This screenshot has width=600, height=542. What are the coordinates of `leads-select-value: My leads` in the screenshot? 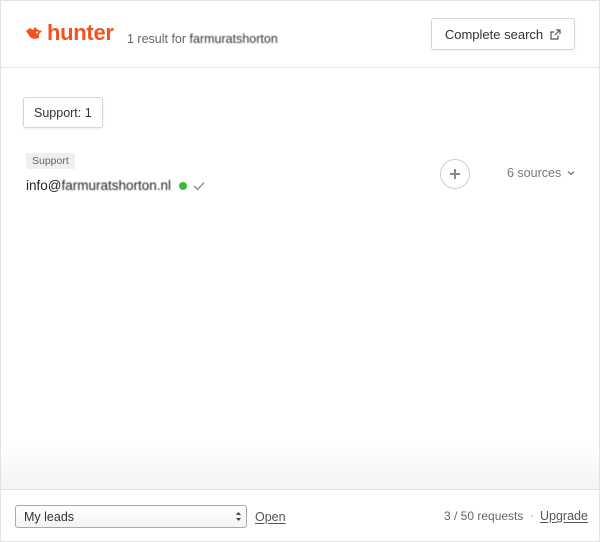 It's located at (49, 516).